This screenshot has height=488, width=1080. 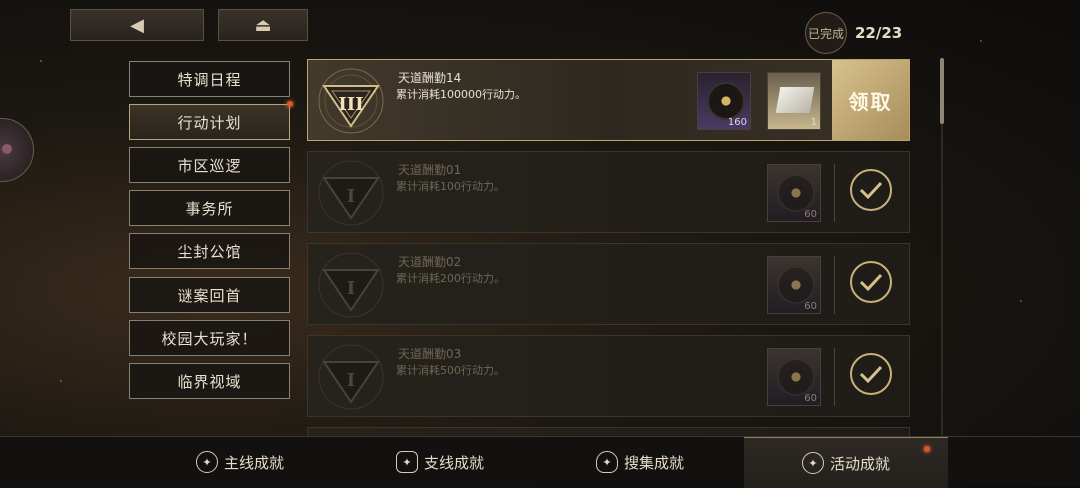 I want to click on winged-star-icon: ✦, so click(x=812, y=463).